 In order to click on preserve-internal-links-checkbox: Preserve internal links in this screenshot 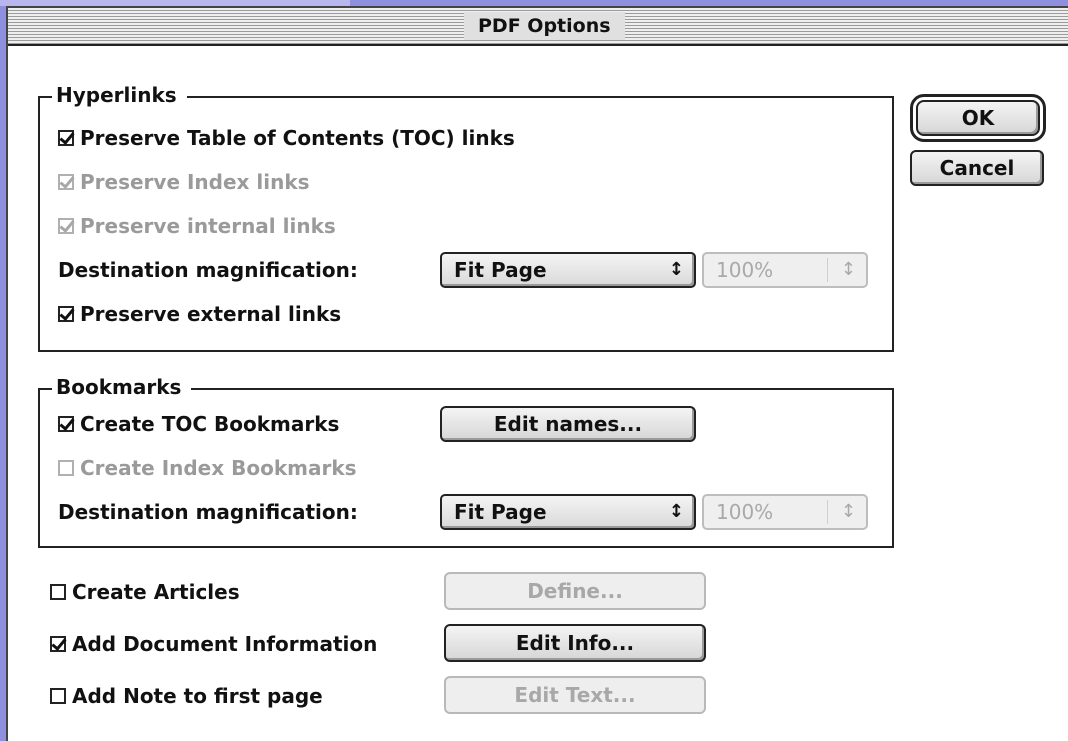, I will do `click(197, 226)`.